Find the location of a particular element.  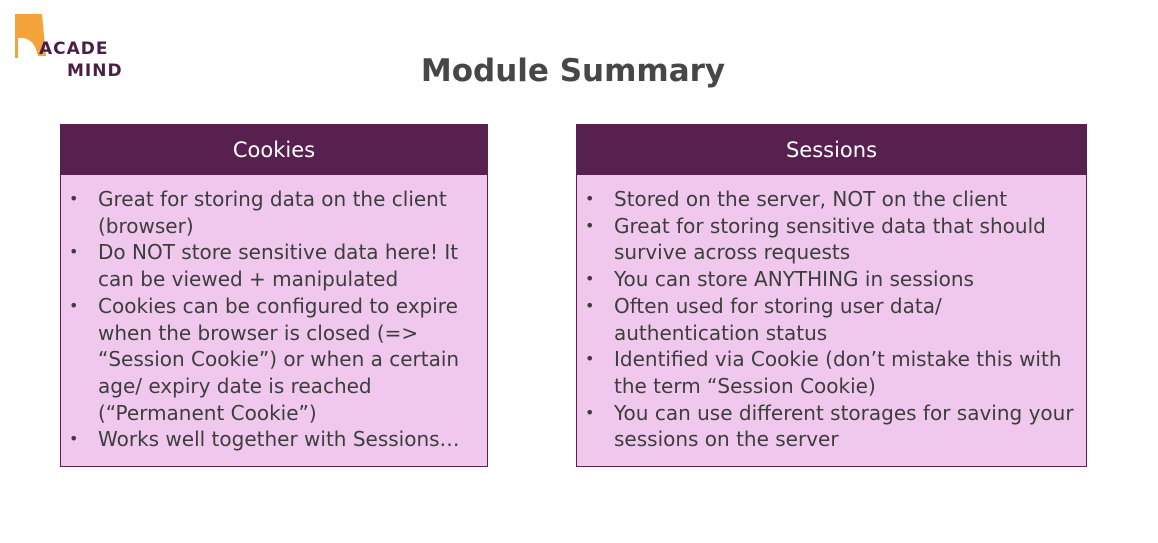

sessions-header: Sessions is located at coordinates (831, 150).